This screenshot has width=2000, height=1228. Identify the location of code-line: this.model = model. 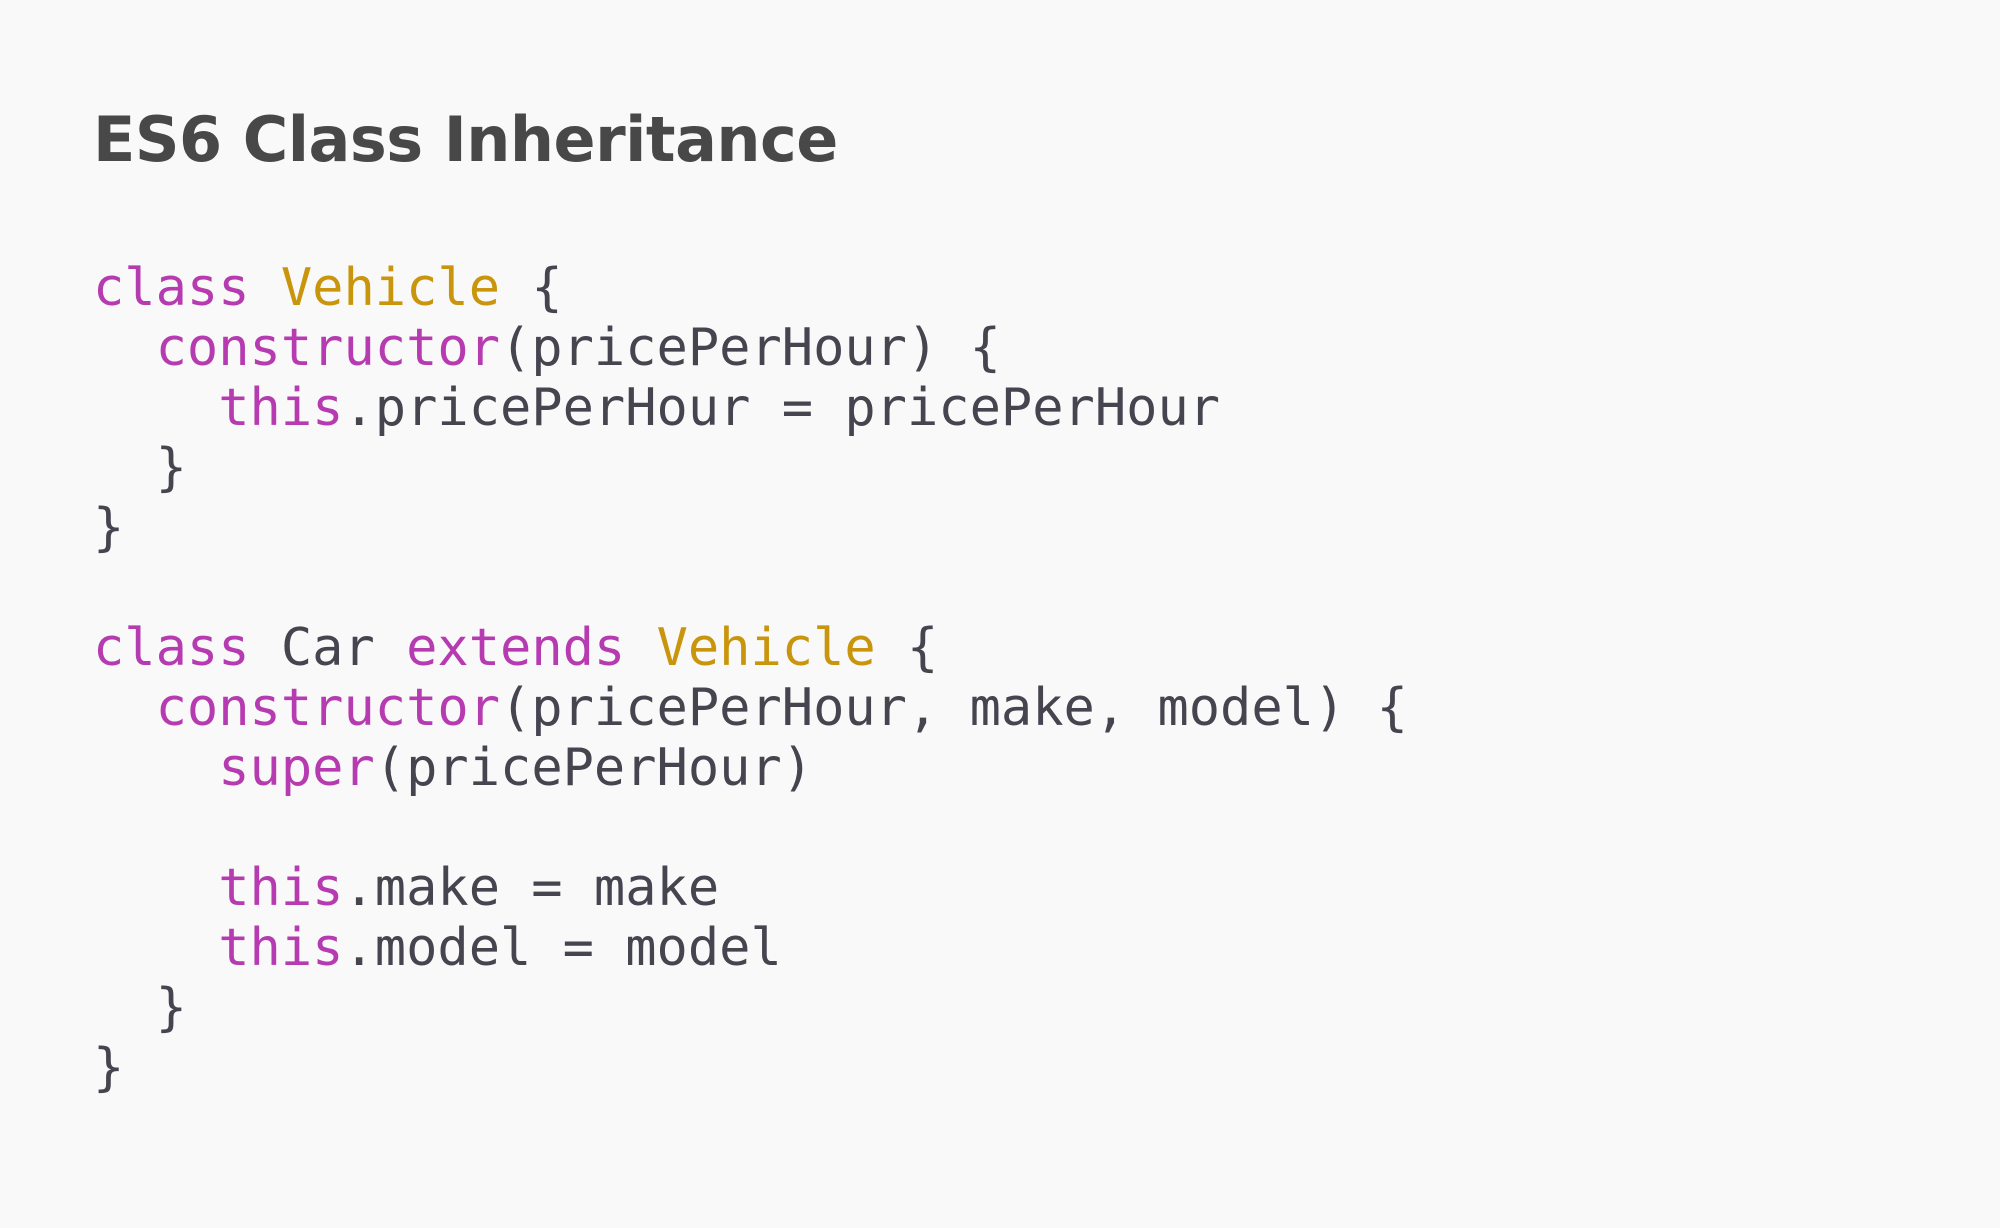
(750, 948).